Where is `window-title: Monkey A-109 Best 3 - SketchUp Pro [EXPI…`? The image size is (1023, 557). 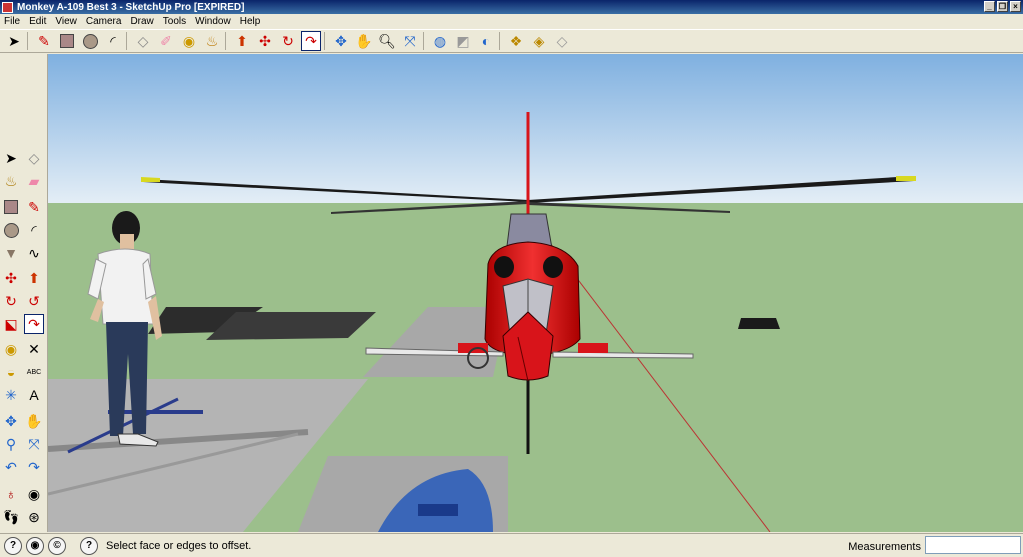 window-title: Monkey A-109 Best 3 - SketchUp Pro [EXPI… is located at coordinates (131, 7).